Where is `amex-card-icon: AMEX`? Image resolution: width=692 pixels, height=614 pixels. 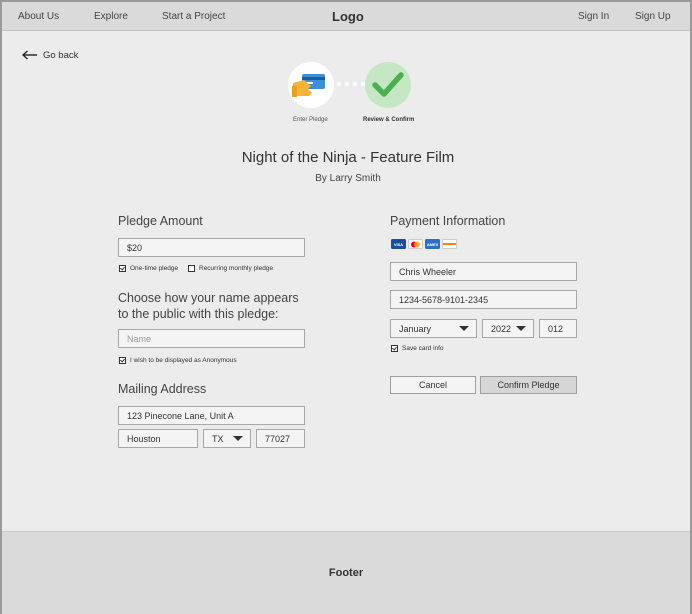 amex-card-icon: AMEX is located at coordinates (432, 244).